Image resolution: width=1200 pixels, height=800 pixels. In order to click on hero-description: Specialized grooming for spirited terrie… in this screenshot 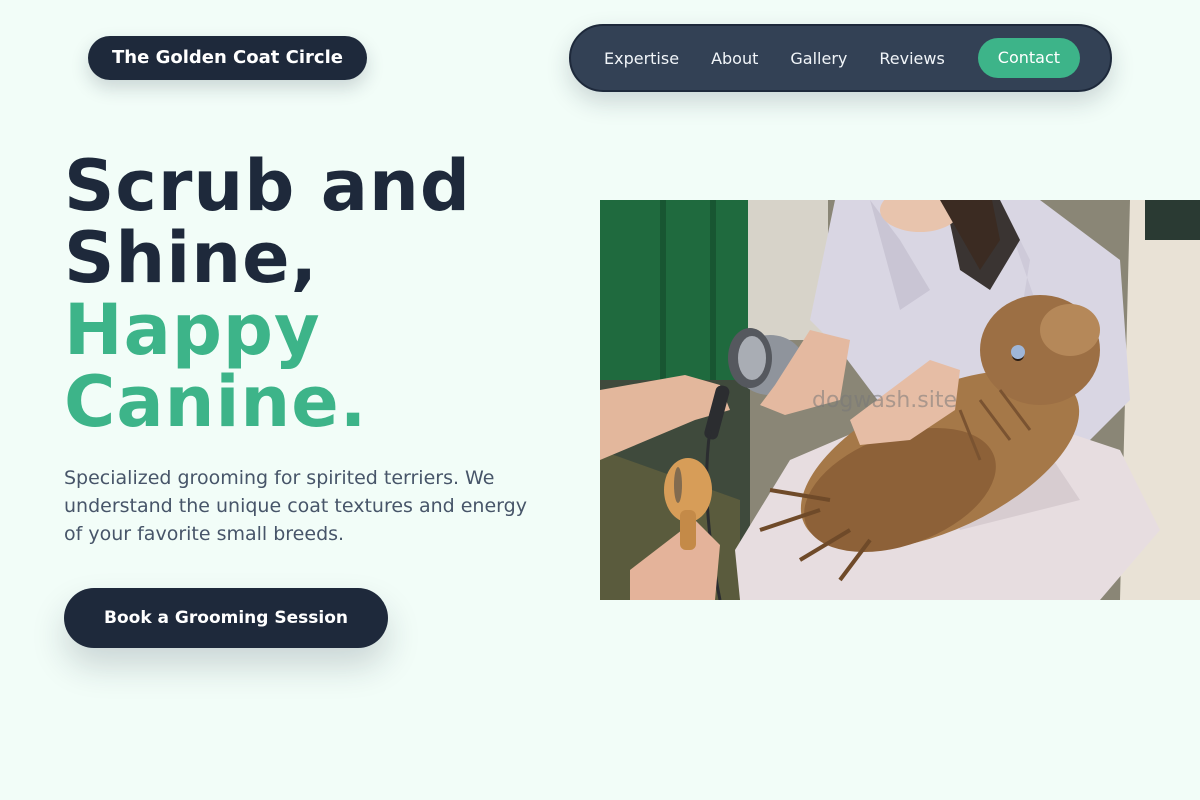, I will do `click(295, 506)`.